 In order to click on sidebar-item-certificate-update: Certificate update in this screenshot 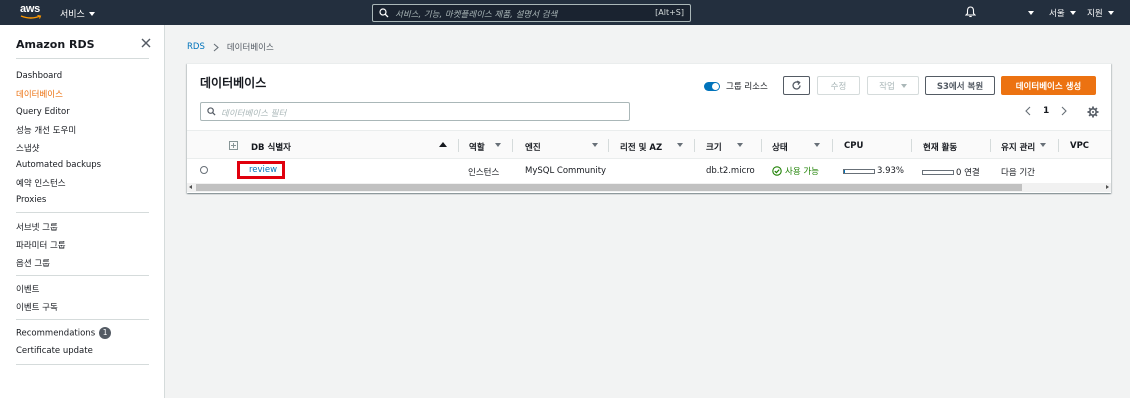, I will do `click(54, 351)`.